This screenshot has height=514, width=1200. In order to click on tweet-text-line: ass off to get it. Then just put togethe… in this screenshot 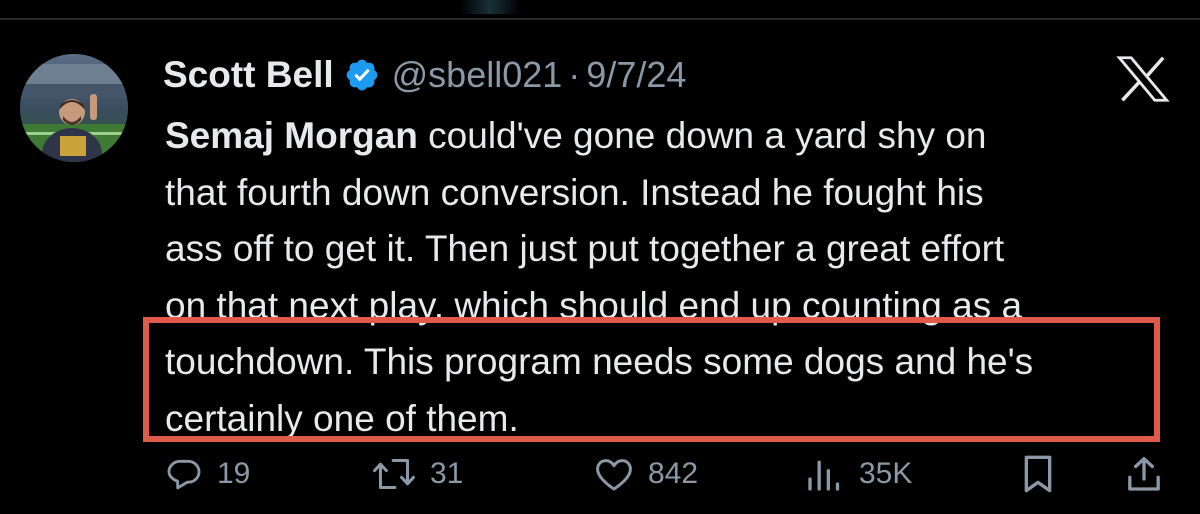, I will do `click(585, 248)`.